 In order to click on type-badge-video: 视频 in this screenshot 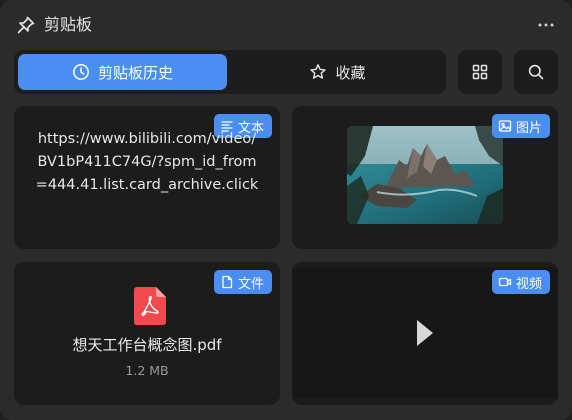, I will do `click(520, 282)`.